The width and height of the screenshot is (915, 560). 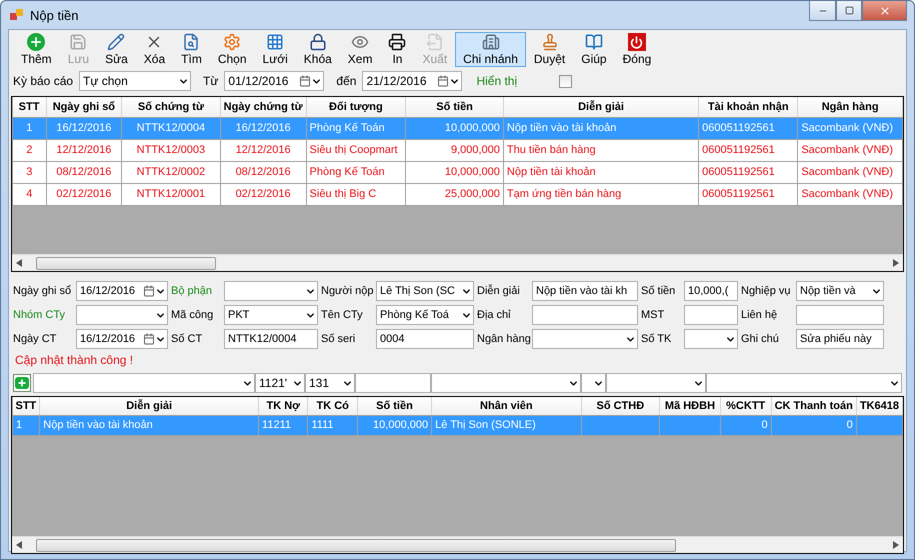 I want to click on dropdown-field: PKT, so click(x=271, y=315).